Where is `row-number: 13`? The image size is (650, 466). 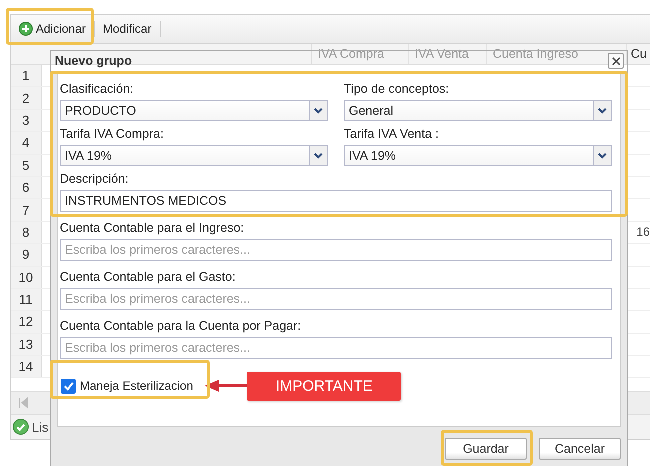 row-number: 13 is located at coordinates (26, 345).